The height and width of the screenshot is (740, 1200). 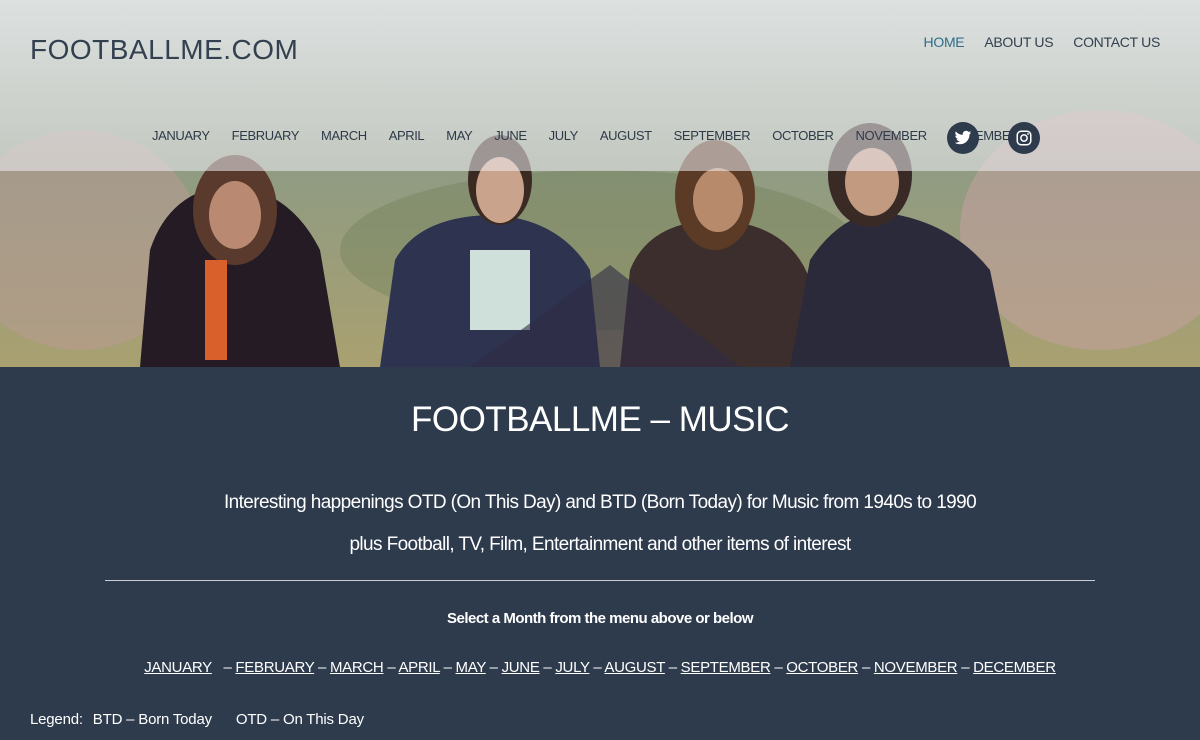 What do you see at coordinates (419, 667) in the screenshot?
I see `month-link-april: APRIL` at bounding box center [419, 667].